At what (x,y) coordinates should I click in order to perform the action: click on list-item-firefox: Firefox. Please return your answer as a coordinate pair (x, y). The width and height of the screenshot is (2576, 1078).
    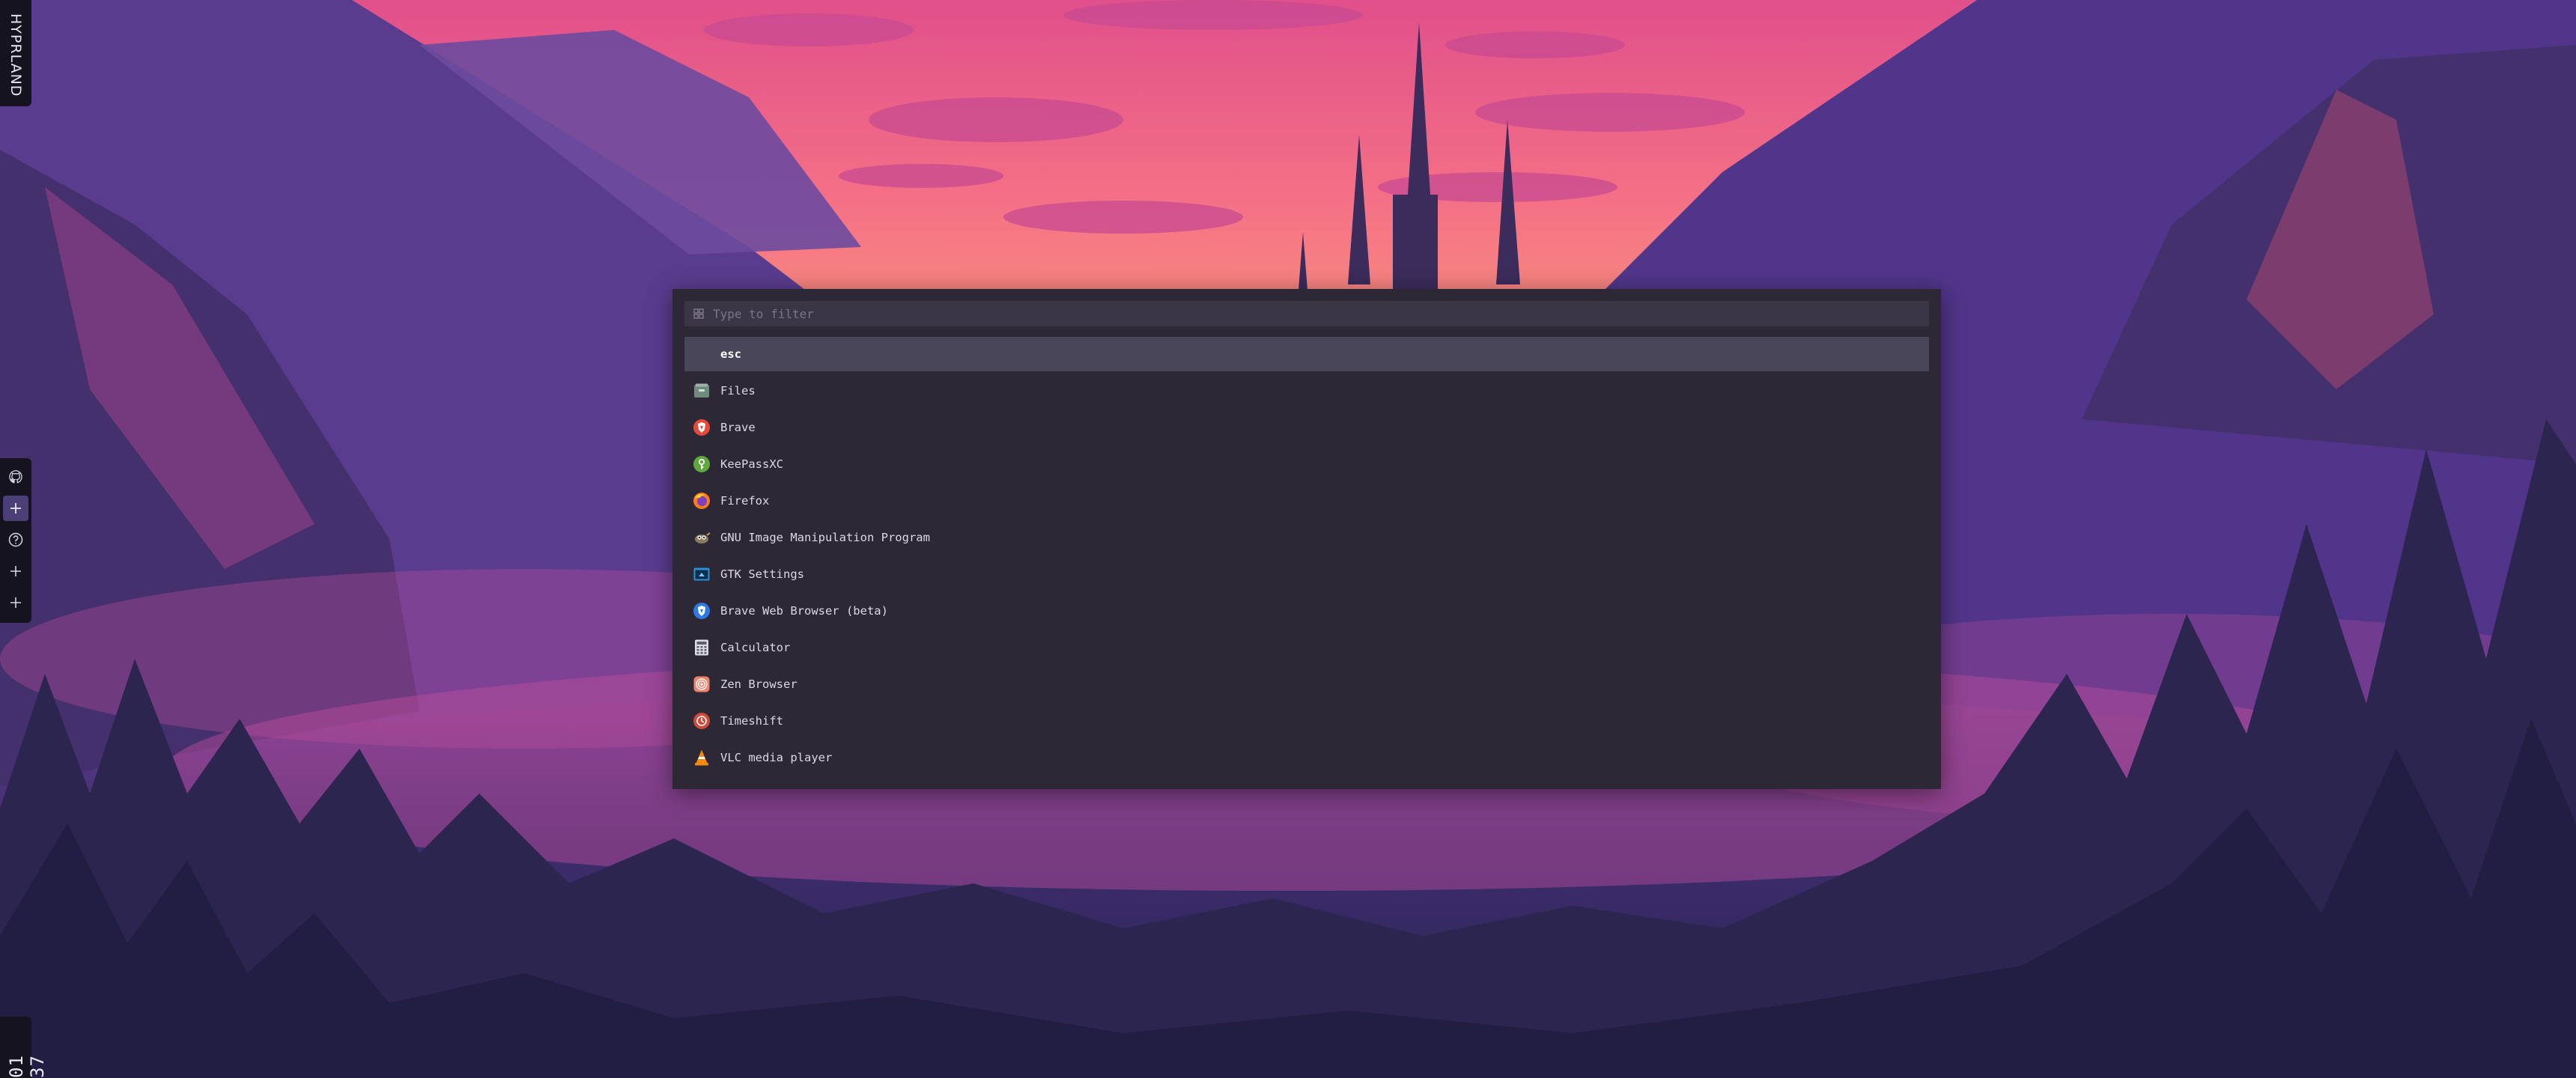
    Looking at the image, I should click on (1306, 501).